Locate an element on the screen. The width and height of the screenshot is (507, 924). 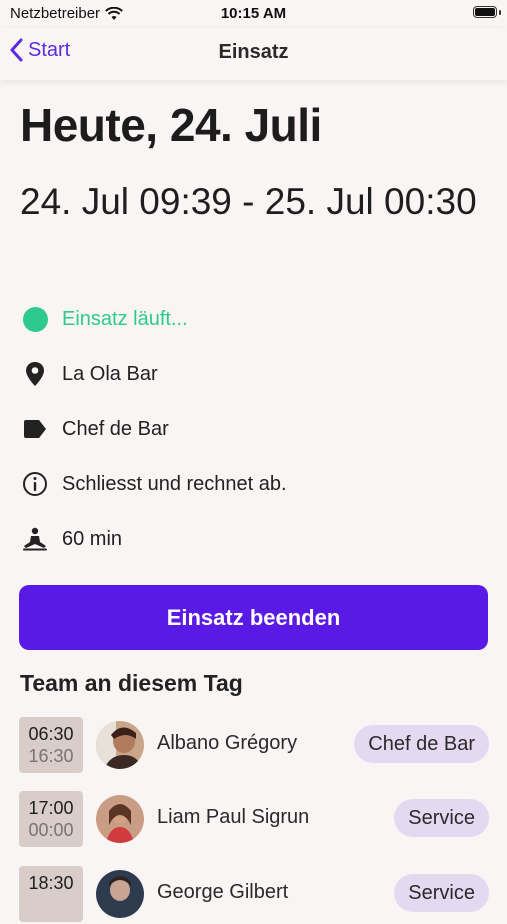
location-row: La Ola Bar is located at coordinates (89, 374).